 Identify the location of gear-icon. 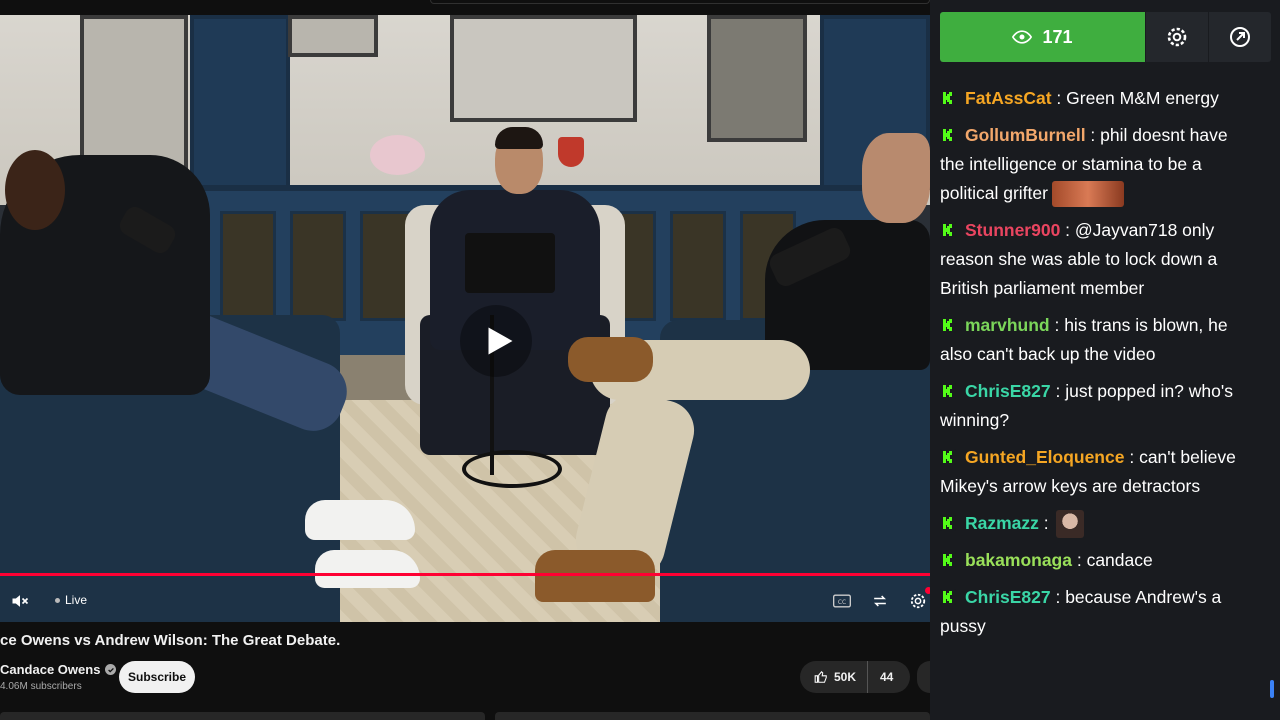
(1177, 37).